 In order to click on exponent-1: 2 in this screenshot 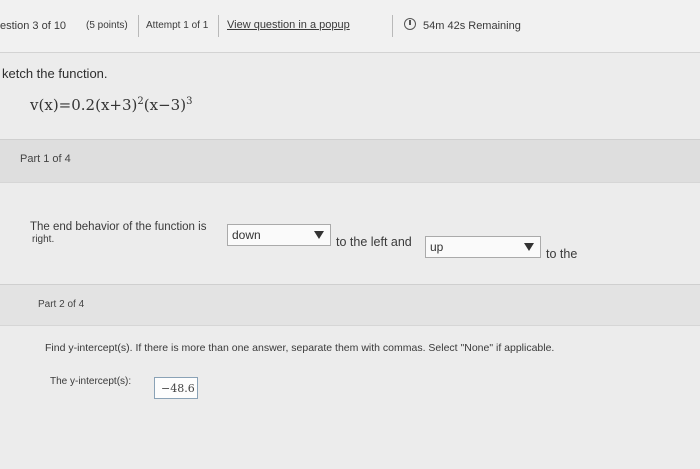, I will do `click(140, 101)`.